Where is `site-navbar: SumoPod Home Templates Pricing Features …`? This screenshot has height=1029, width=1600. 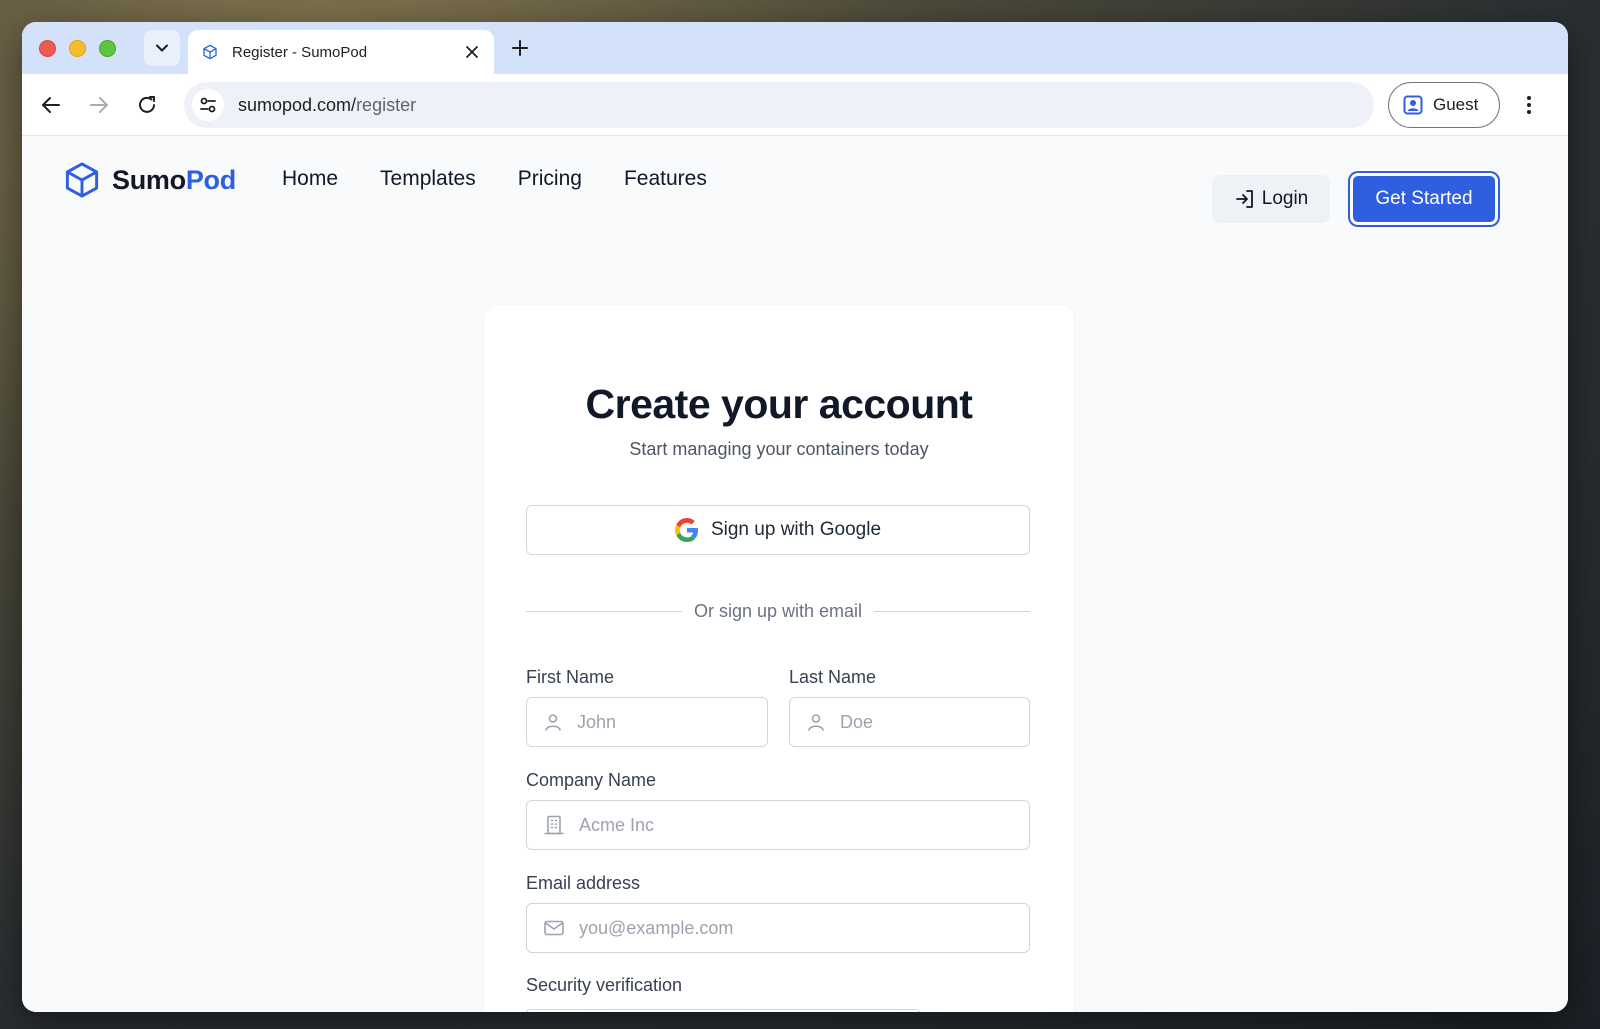
site-navbar: SumoPod Home Templates Pricing Features … is located at coordinates (795, 181).